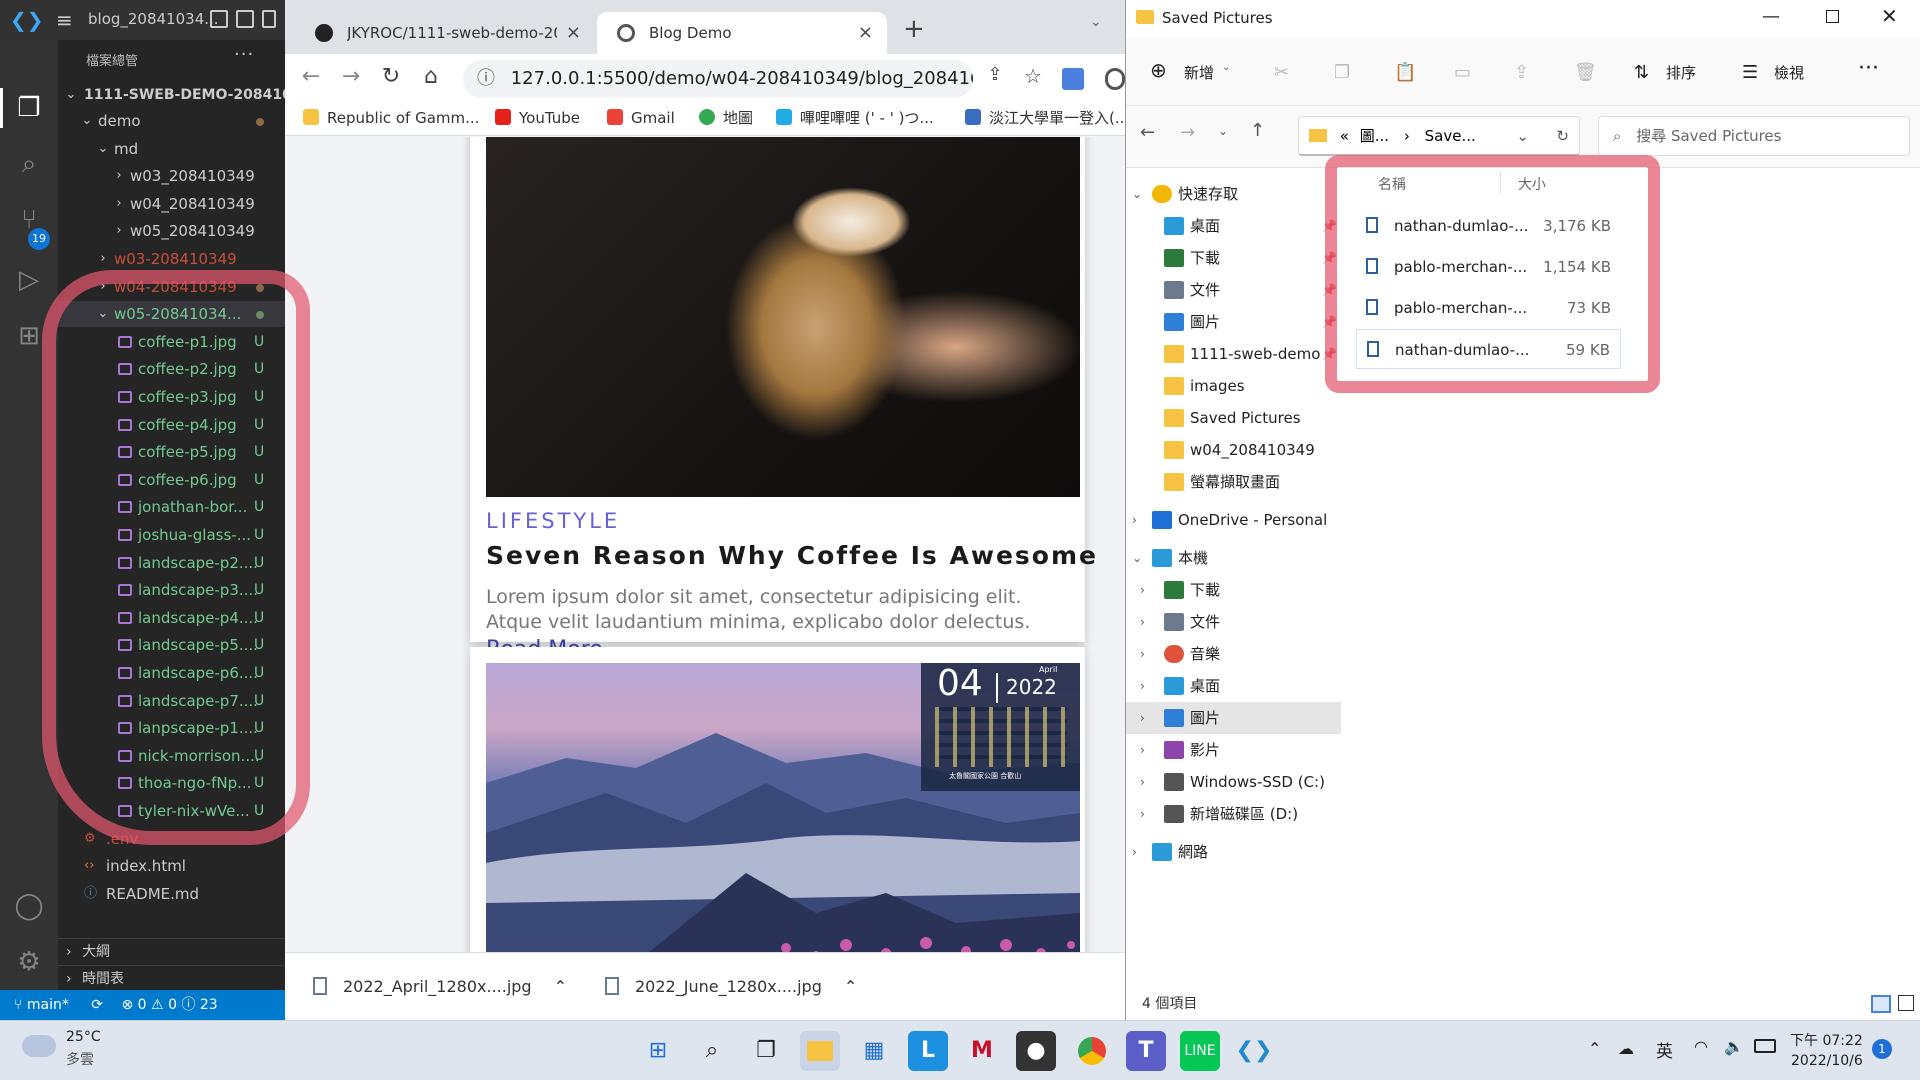 The width and height of the screenshot is (1920, 1080). I want to click on store-icon: ▦, so click(874, 1051).